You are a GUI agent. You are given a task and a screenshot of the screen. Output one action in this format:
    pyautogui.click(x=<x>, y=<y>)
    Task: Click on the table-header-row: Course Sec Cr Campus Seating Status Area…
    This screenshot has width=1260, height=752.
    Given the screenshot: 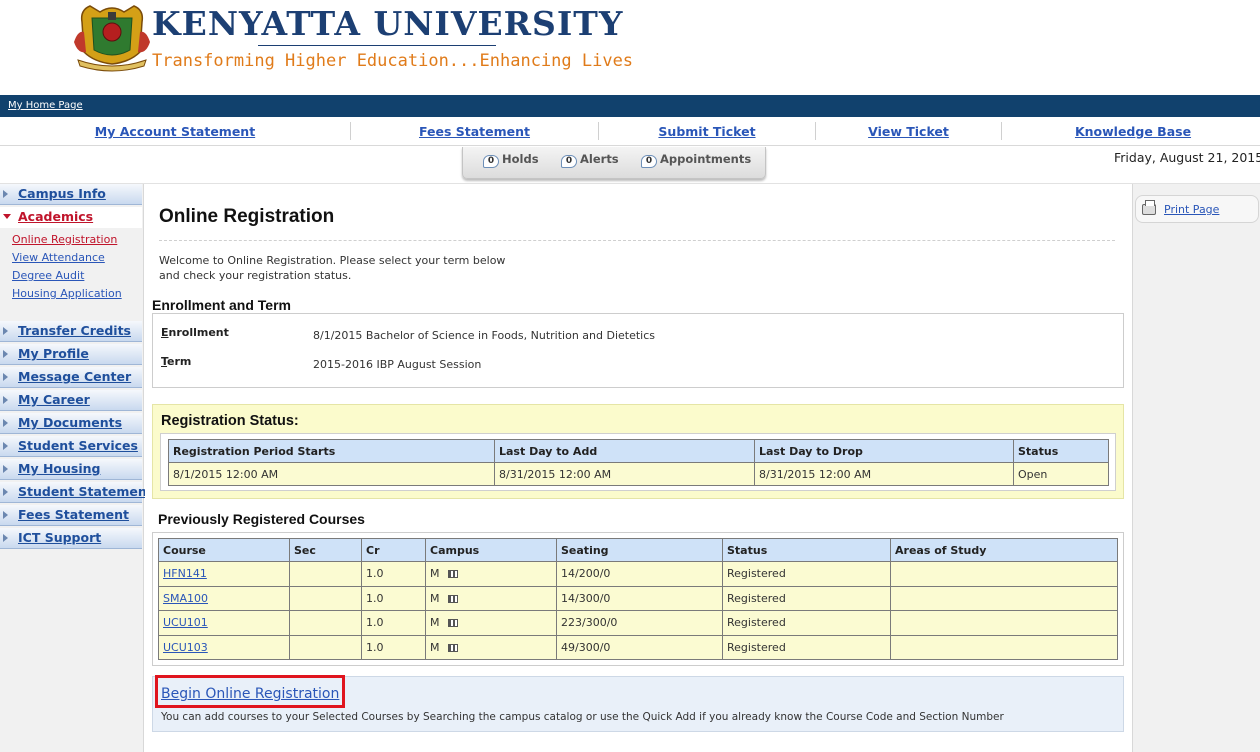 What is the action you would take?
    pyautogui.click(x=638, y=550)
    